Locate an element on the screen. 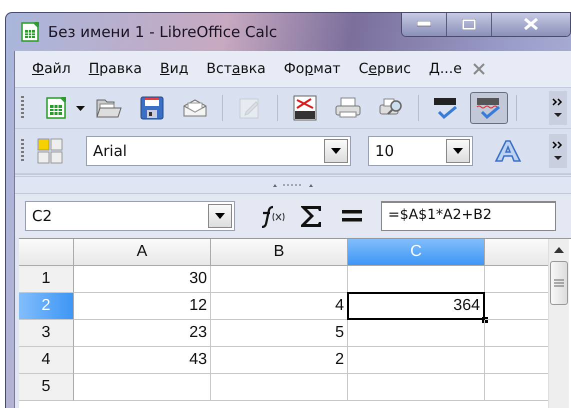  grip-lines-icon is located at coordinates (559, 283).